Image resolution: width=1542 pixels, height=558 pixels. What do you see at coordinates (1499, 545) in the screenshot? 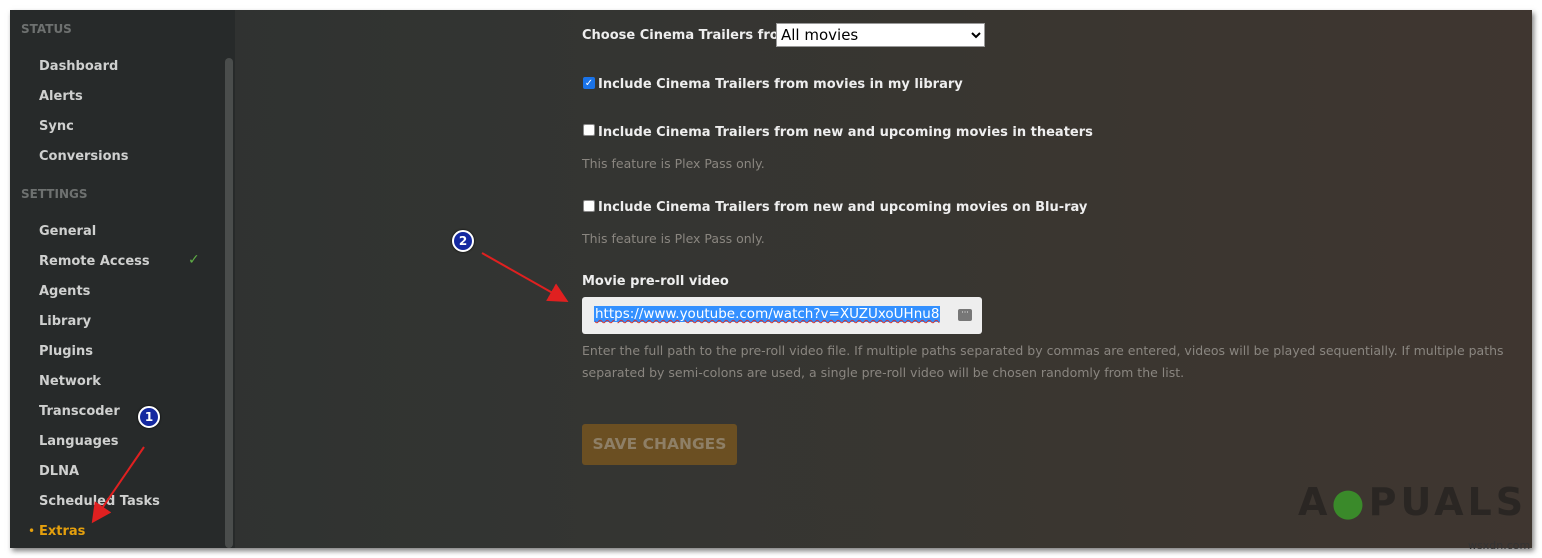
I see `watermark-site: wsxdn.com` at bounding box center [1499, 545].